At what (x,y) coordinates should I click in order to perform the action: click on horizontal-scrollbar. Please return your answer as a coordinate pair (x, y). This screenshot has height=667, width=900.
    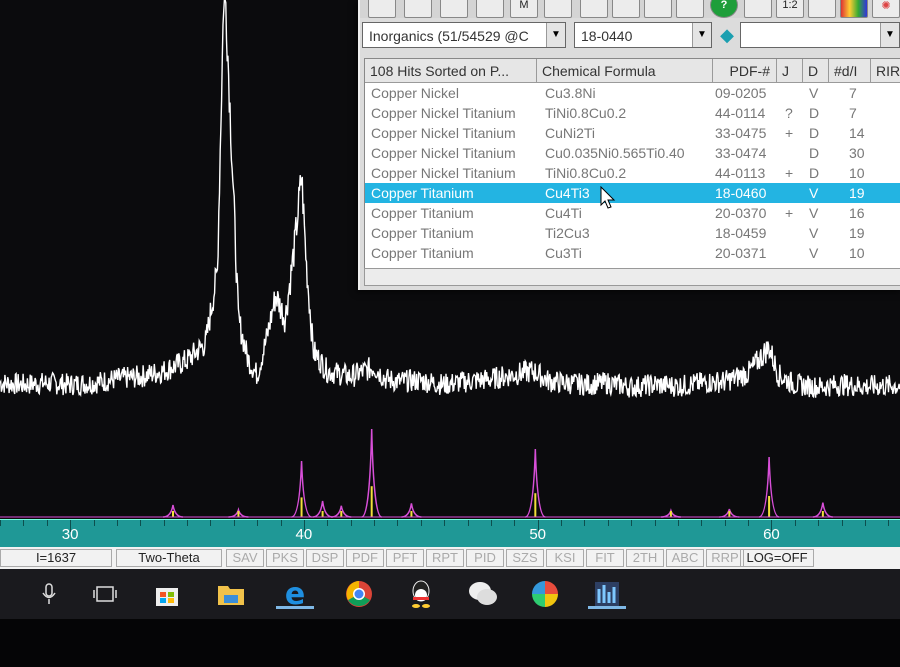
    Looking at the image, I should click on (632, 277).